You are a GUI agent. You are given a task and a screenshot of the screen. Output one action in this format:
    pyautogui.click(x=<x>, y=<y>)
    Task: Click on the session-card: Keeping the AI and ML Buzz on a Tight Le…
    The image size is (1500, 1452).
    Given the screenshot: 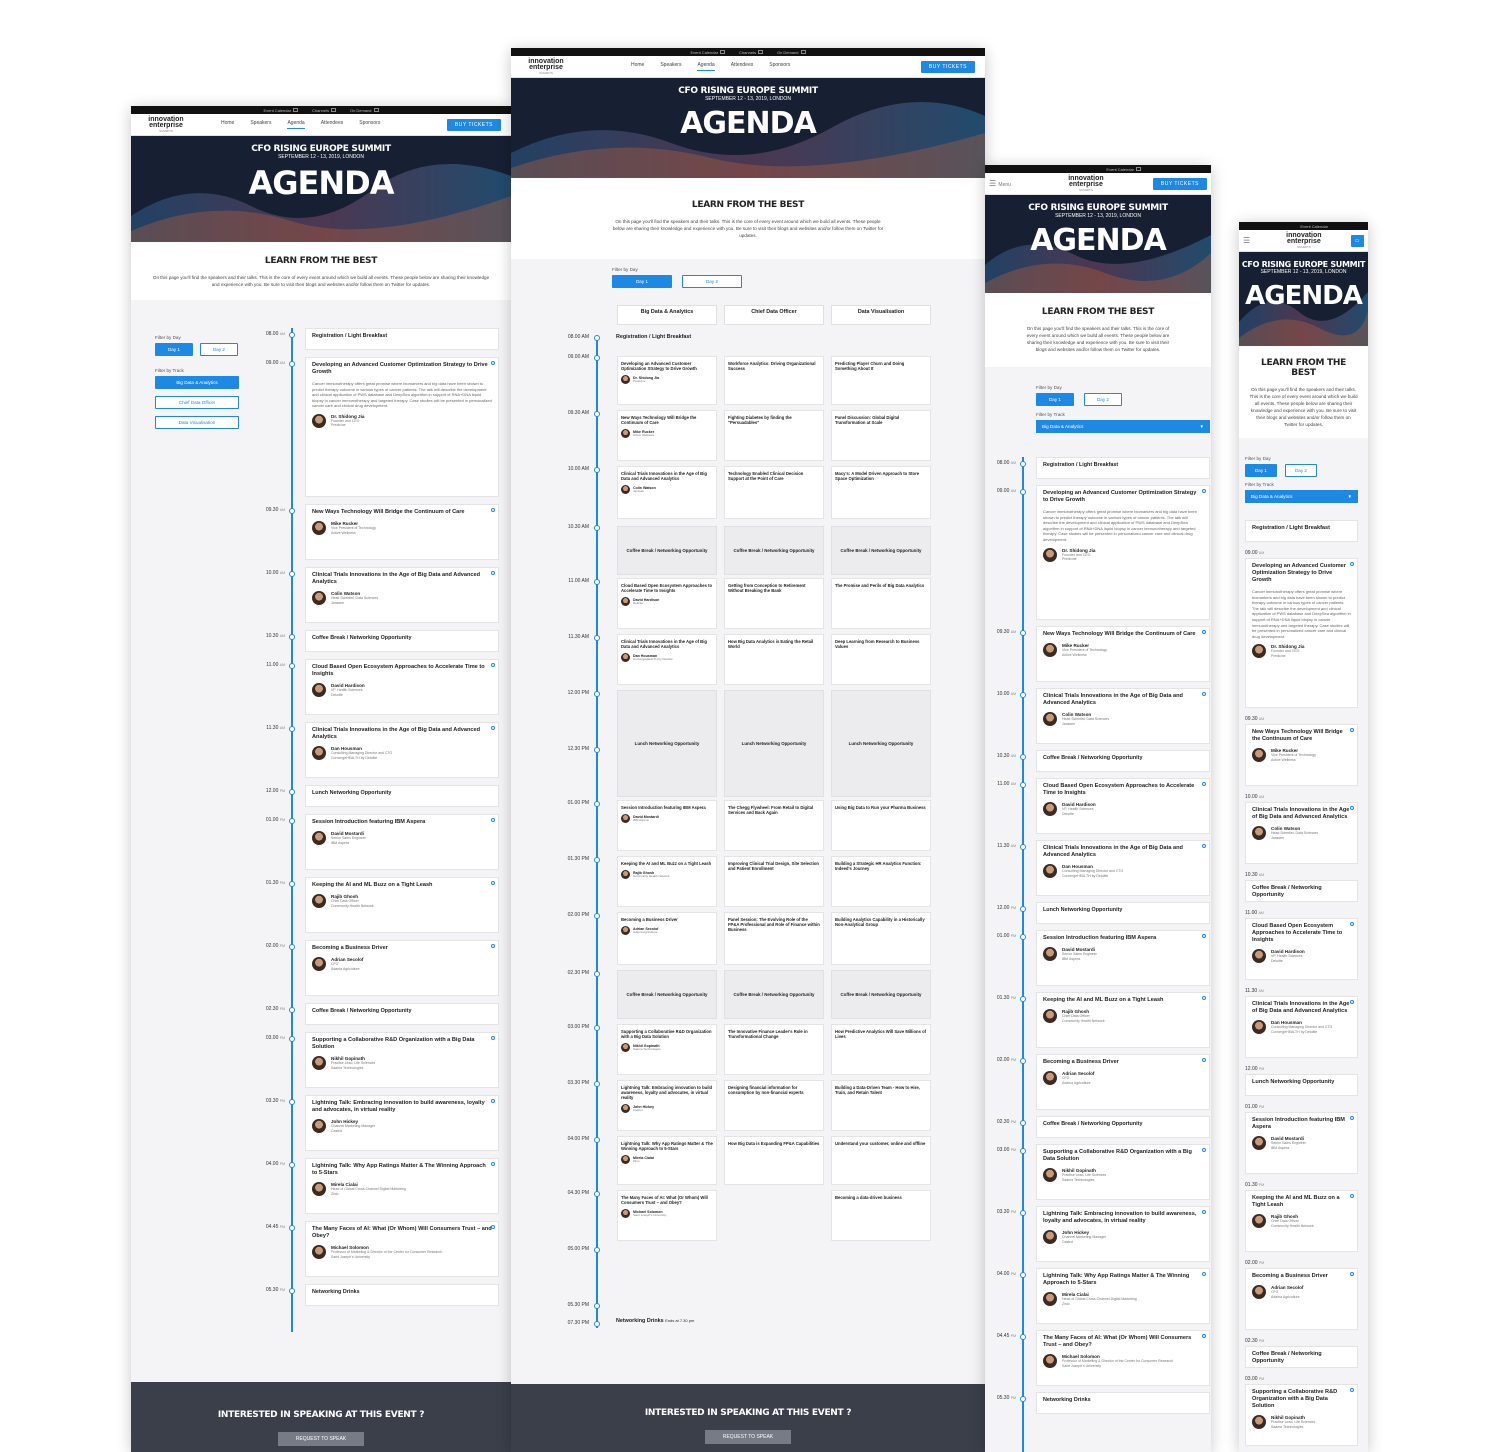 What is the action you would take?
    pyautogui.click(x=1123, y=1020)
    